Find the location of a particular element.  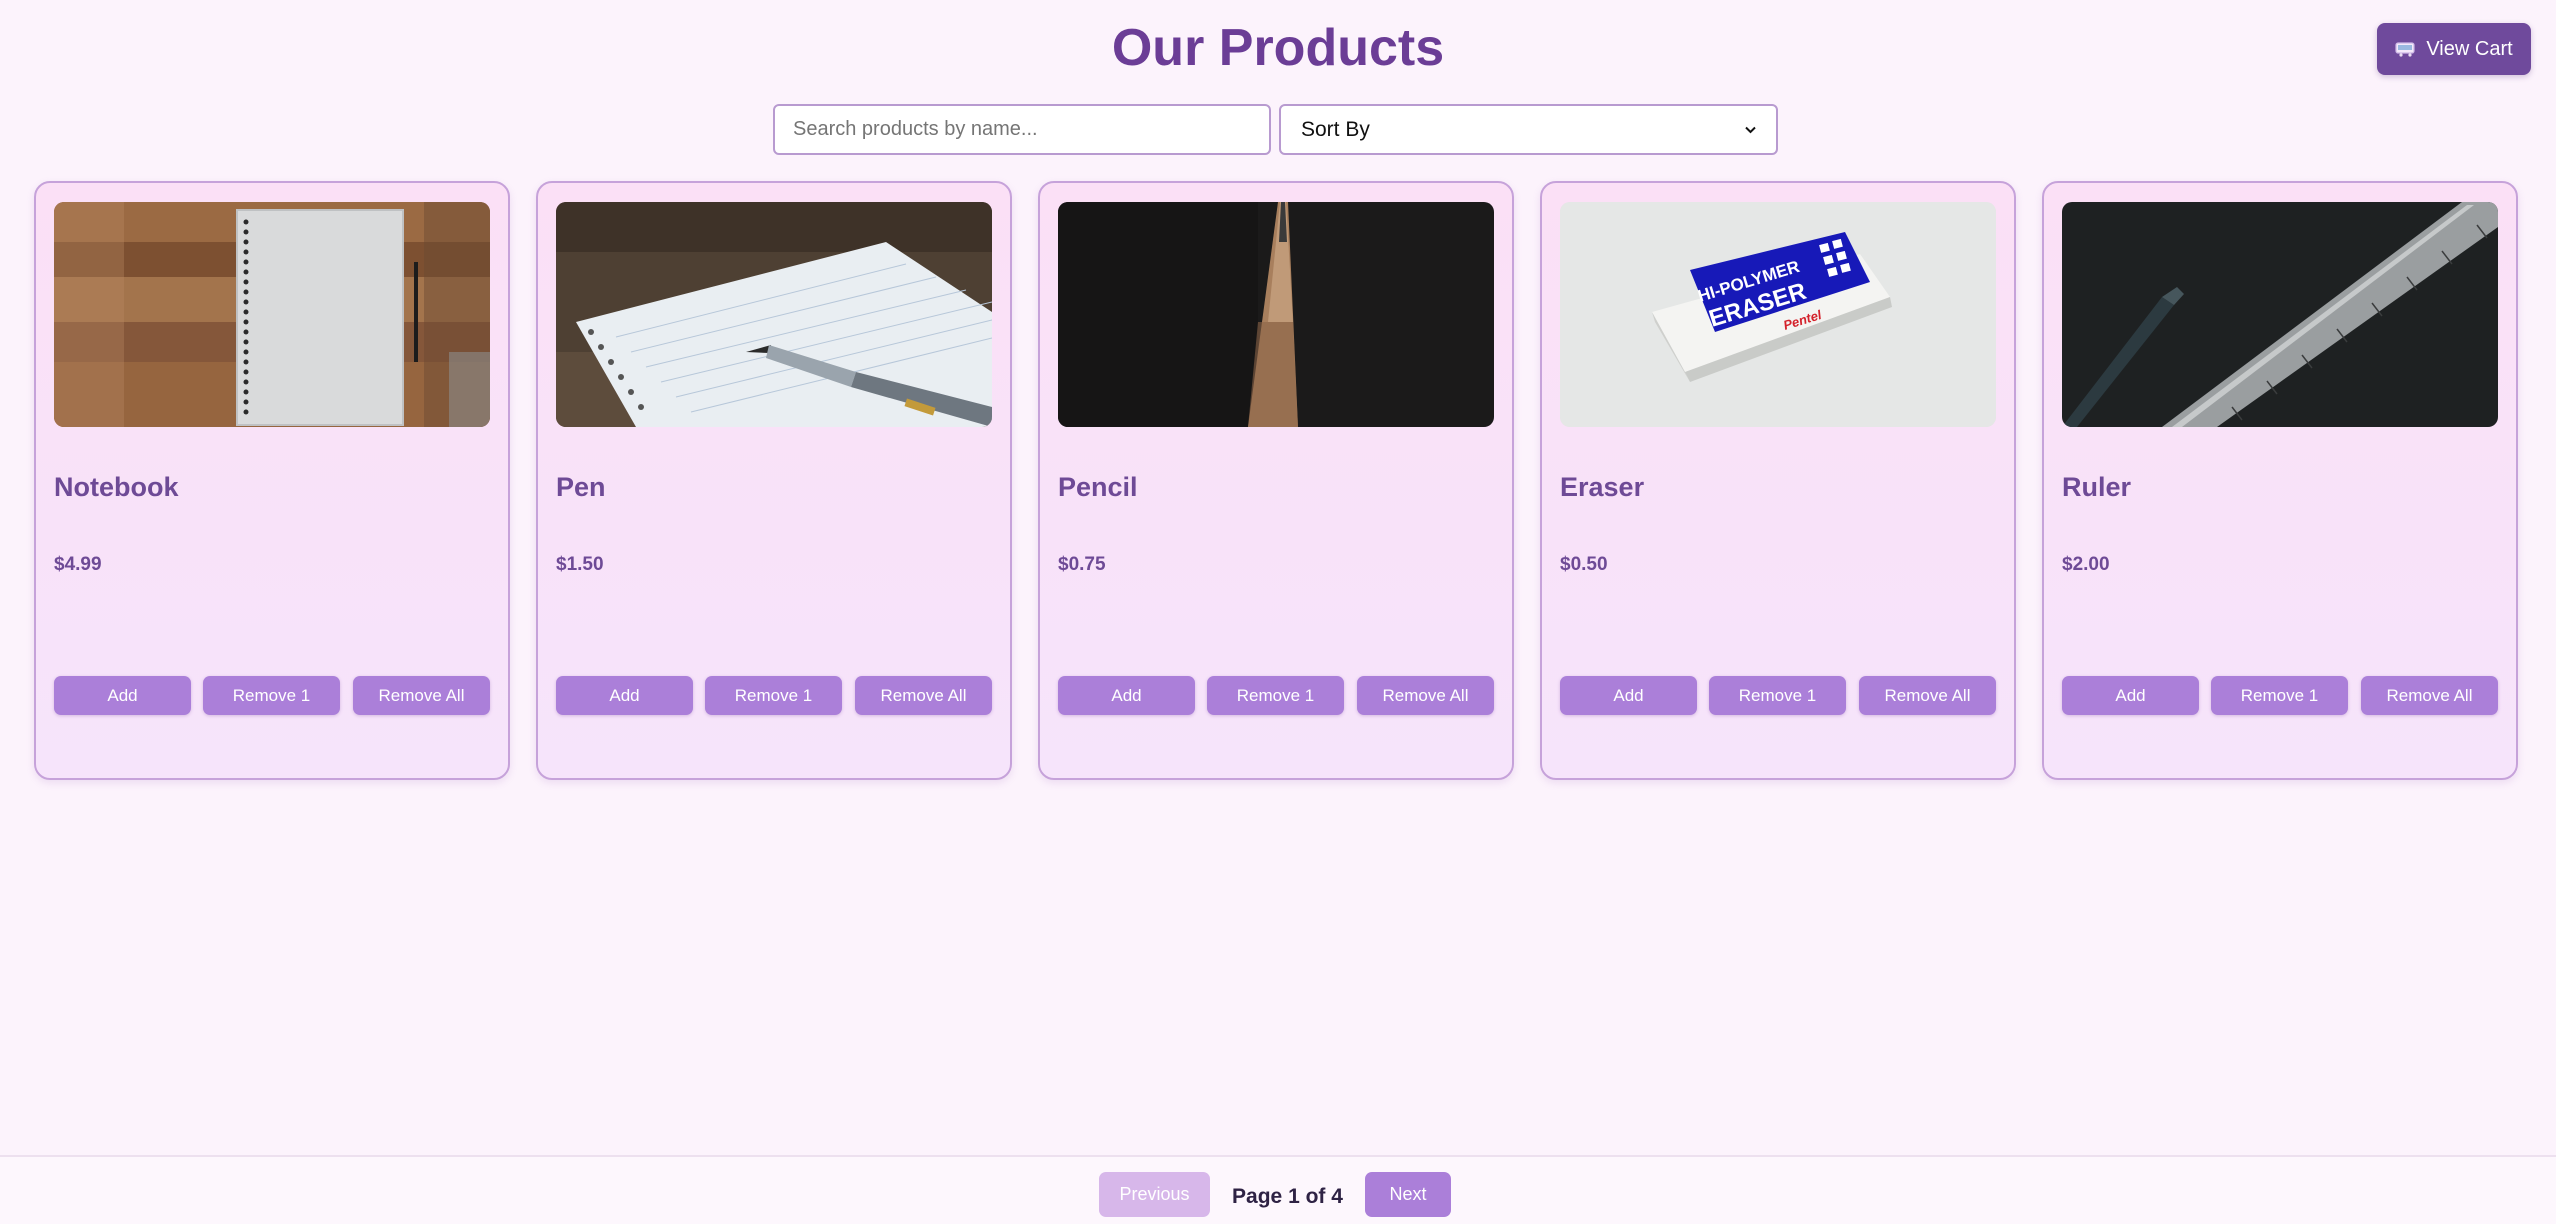

product-card: Pen $1.50 Add Remove 1 Remove All is located at coordinates (774, 480).